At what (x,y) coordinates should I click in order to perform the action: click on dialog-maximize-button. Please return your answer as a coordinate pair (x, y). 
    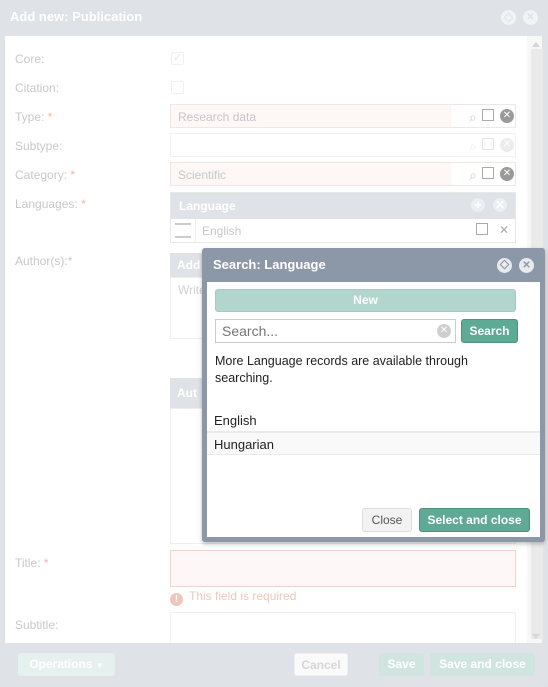
    Looking at the image, I should click on (504, 265).